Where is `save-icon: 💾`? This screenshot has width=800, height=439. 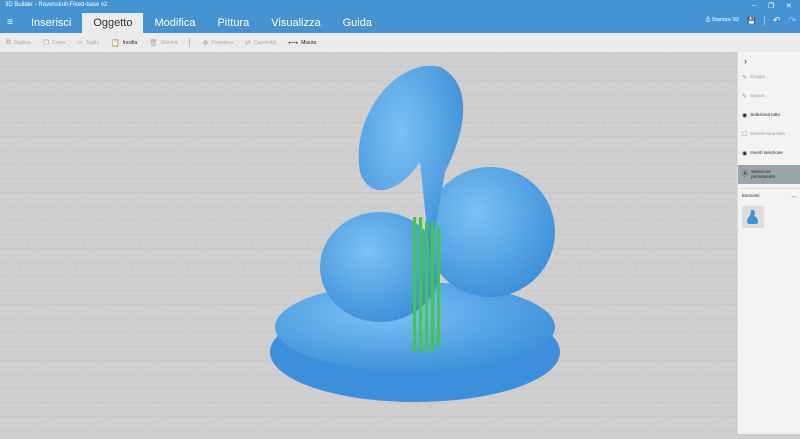 save-icon: 💾 is located at coordinates (751, 21).